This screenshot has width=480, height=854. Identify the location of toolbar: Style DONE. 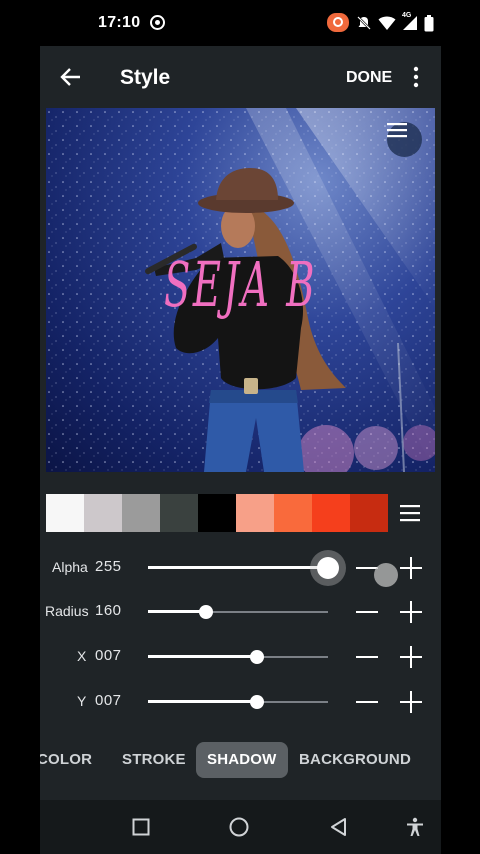
(240, 77).